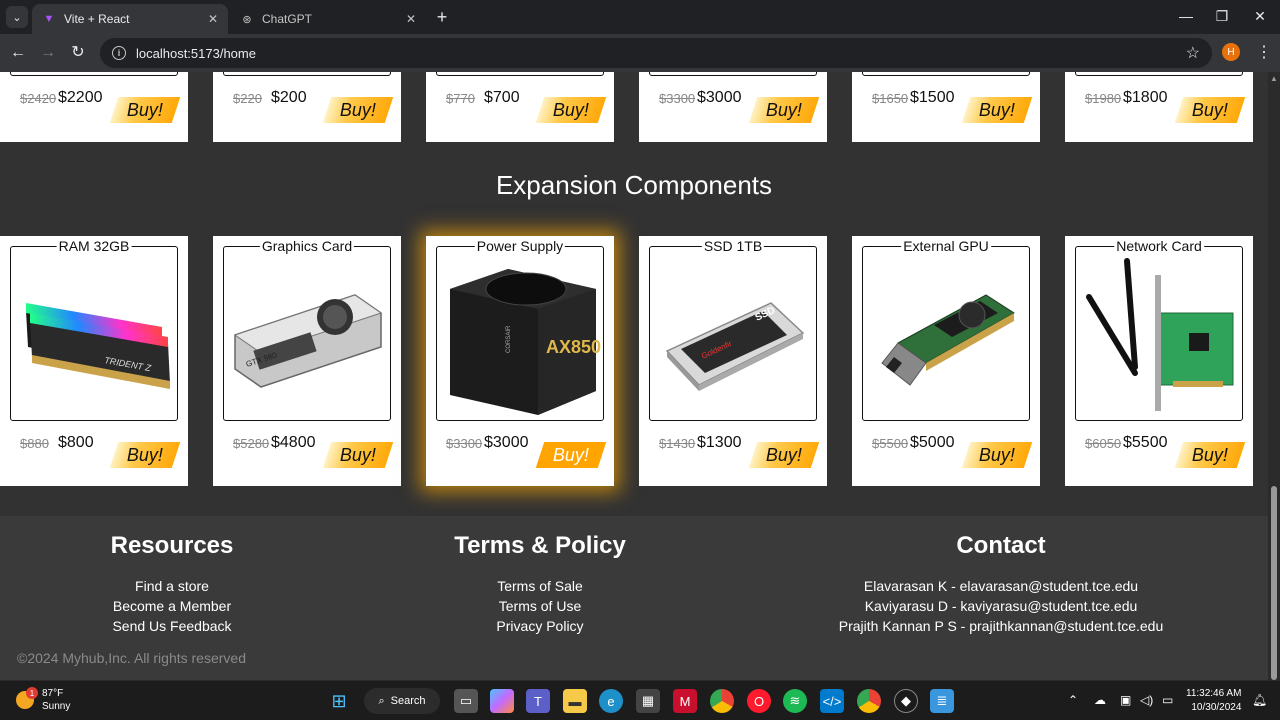  I want to click on minimize-icon: —, so click(1186, 16).